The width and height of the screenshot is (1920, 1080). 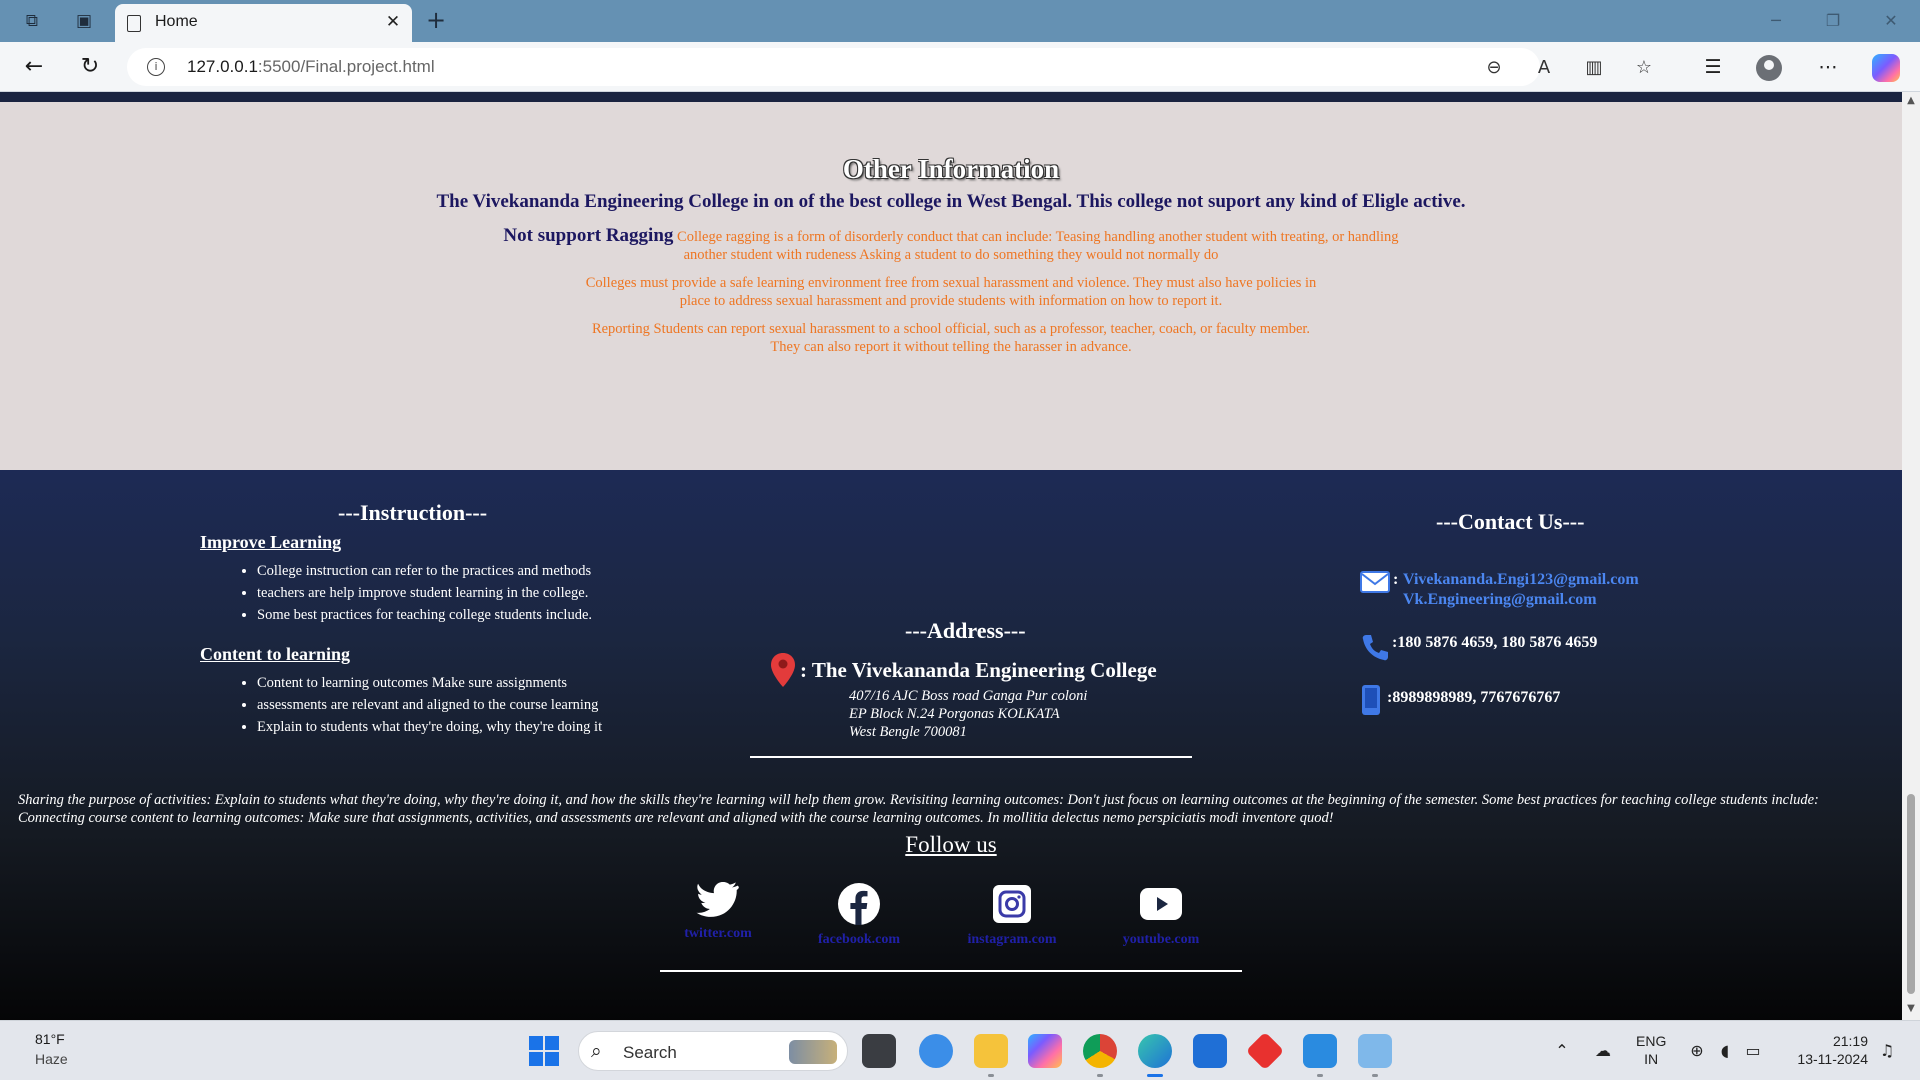 I want to click on youtube-icon, so click(x=1161, y=904).